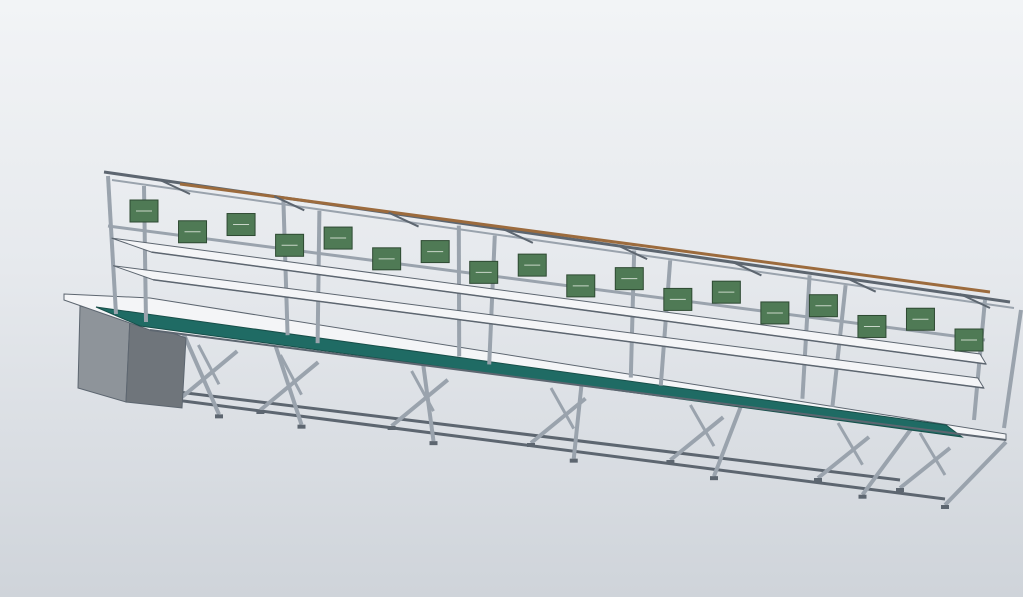 The image size is (1023, 597). What do you see at coordinates (112, 245) in the screenshot?
I see `upright-post-front` at bounding box center [112, 245].